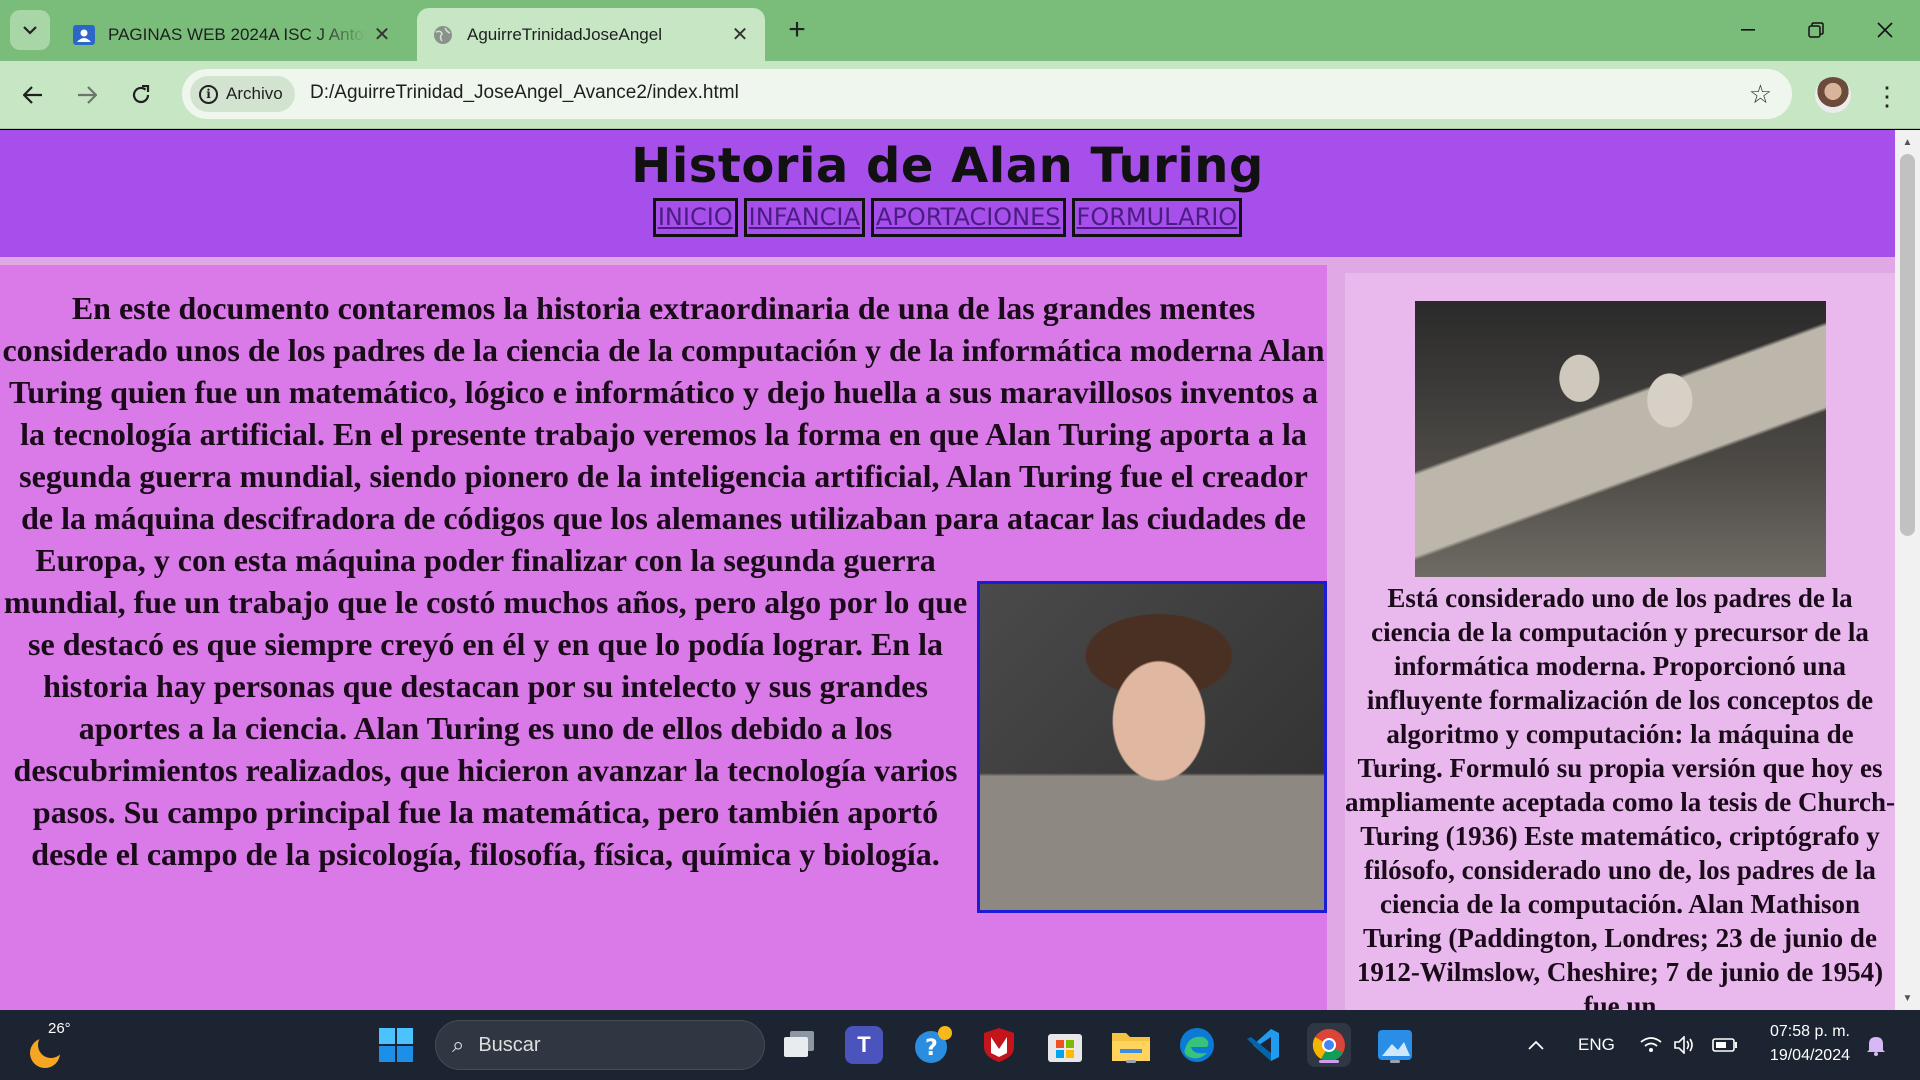  I want to click on site-info-chip: i Archivo, so click(242, 94).